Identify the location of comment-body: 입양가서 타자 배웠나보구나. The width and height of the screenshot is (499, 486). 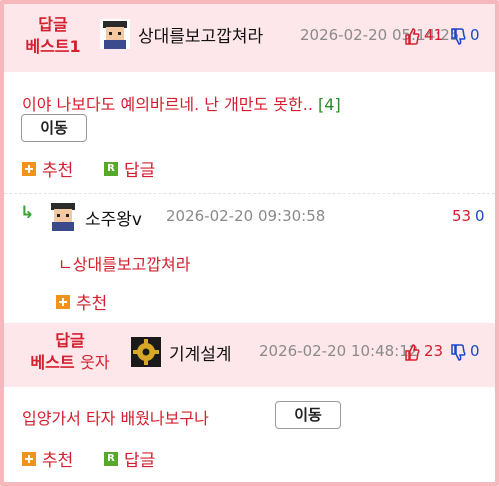
(115, 418).